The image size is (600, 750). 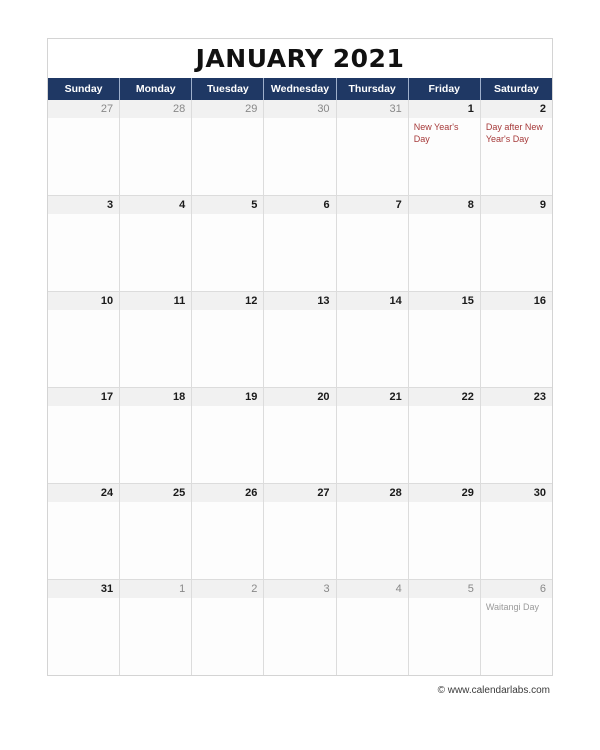 What do you see at coordinates (300, 339) in the screenshot?
I see `day-cell: 13` at bounding box center [300, 339].